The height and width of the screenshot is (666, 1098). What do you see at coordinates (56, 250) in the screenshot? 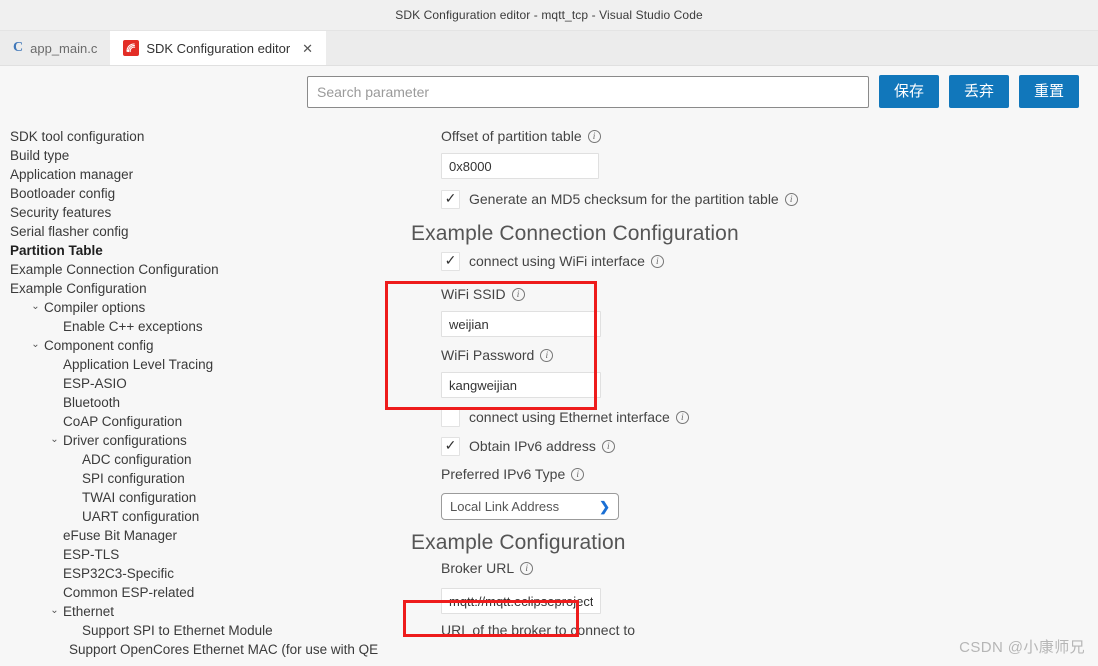
I see `sidebar-item-label: Partition Table` at bounding box center [56, 250].